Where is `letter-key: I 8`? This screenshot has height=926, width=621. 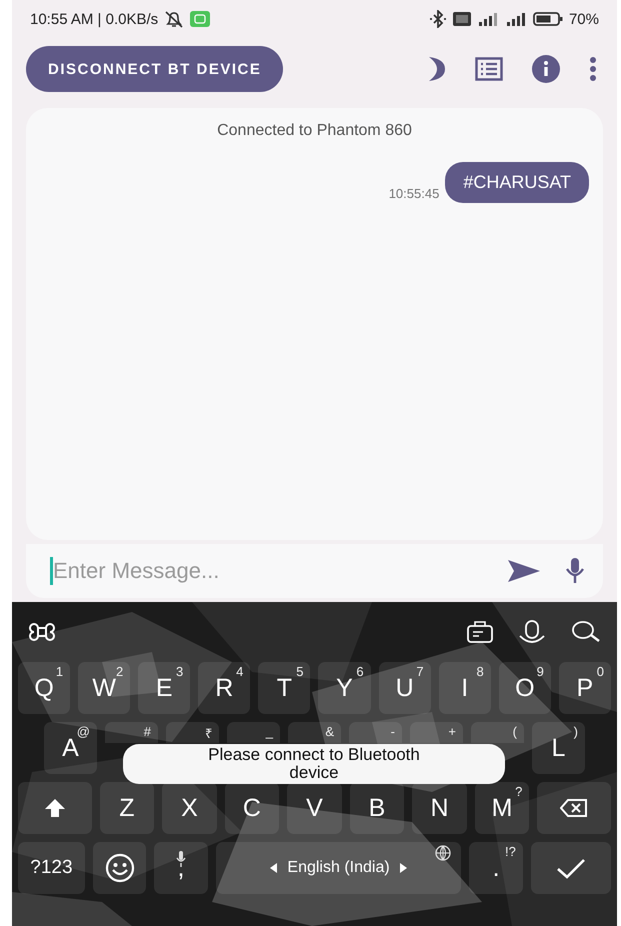
letter-key: I 8 is located at coordinates (464, 688).